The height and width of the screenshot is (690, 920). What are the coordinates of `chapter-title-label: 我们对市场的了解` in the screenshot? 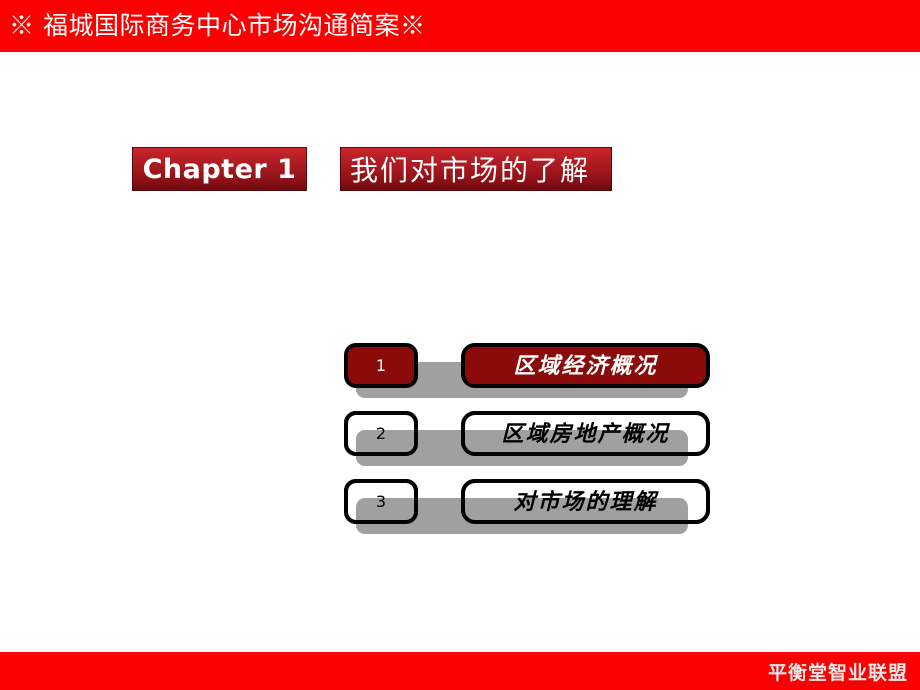 It's located at (470, 170).